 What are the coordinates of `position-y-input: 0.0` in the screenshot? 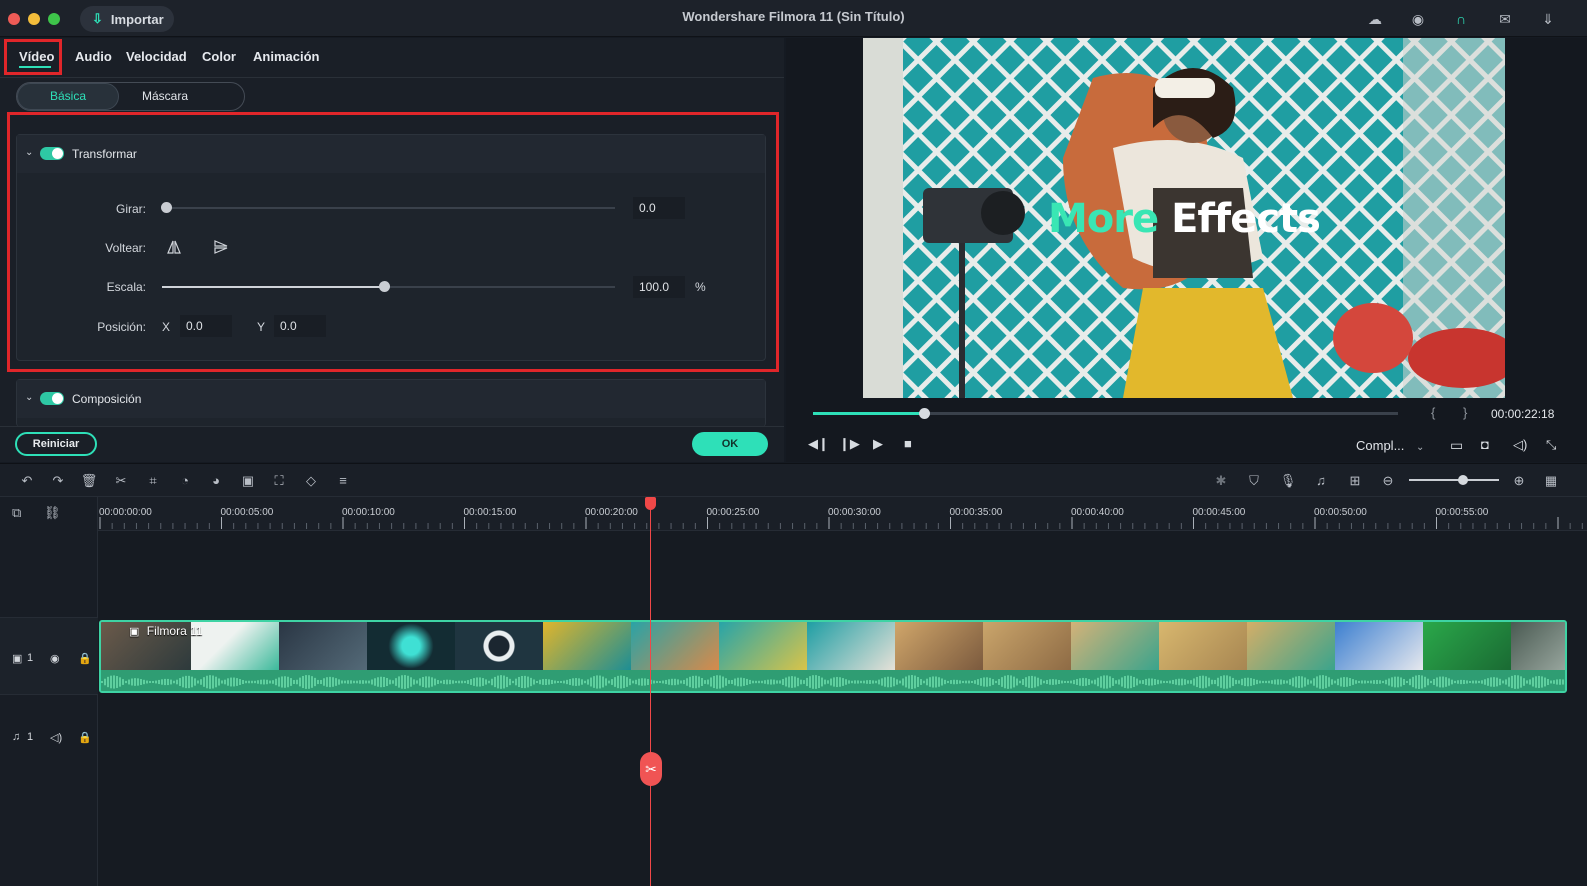 It's located at (300, 326).